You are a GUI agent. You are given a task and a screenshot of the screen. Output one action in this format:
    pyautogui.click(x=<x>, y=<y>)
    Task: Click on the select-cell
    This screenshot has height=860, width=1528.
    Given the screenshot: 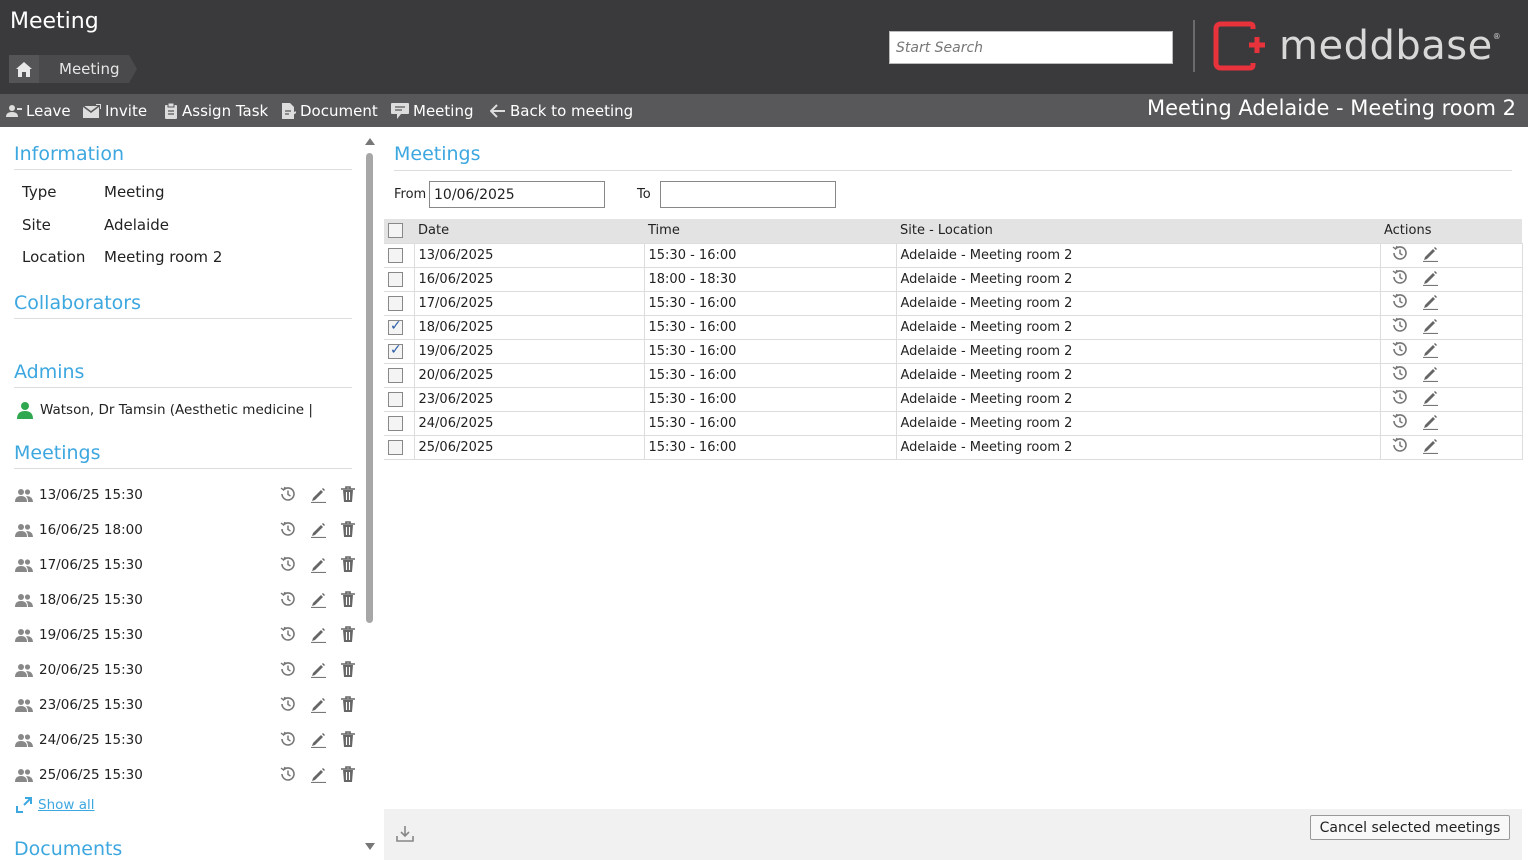 What is the action you would take?
    pyautogui.click(x=399, y=254)
    